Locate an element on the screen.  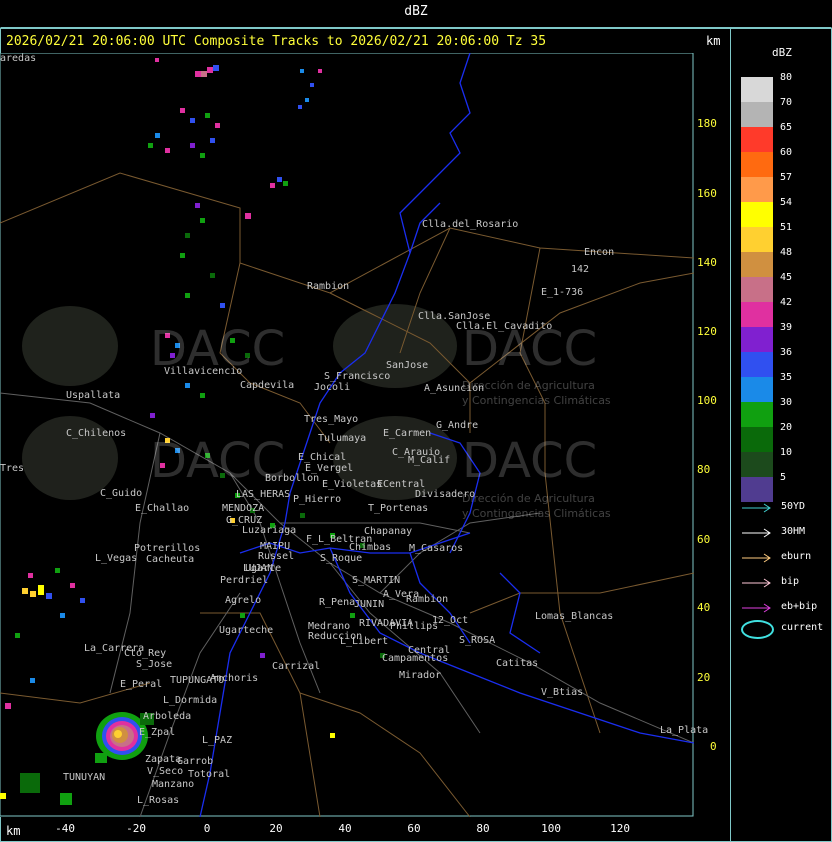
place-label: R_Pena is located at coordinates (337, 602).